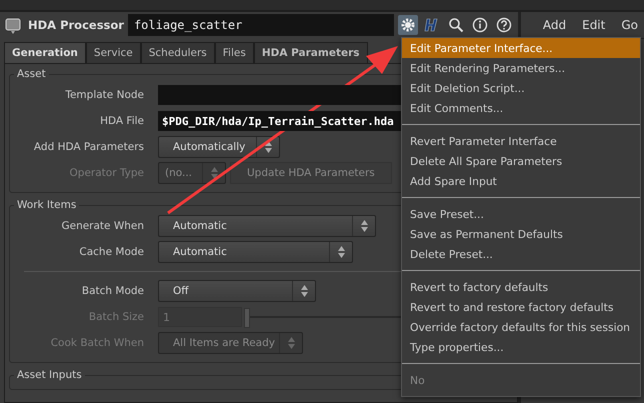 This screenshot has width=644, height=403. What do you see at coordinates (521, 234) in the screenshot?
I see `menu-item: Save as Permanent Defaults` at bounding box center [521, 234].